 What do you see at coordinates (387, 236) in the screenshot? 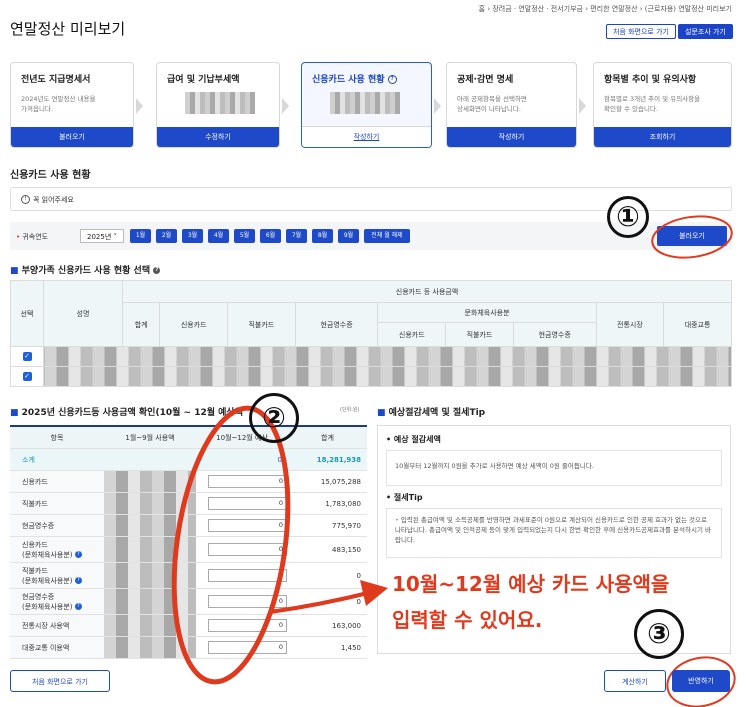
I see `clear-all-months-button: 전체 월 해제` at bounding box center [387, 236].